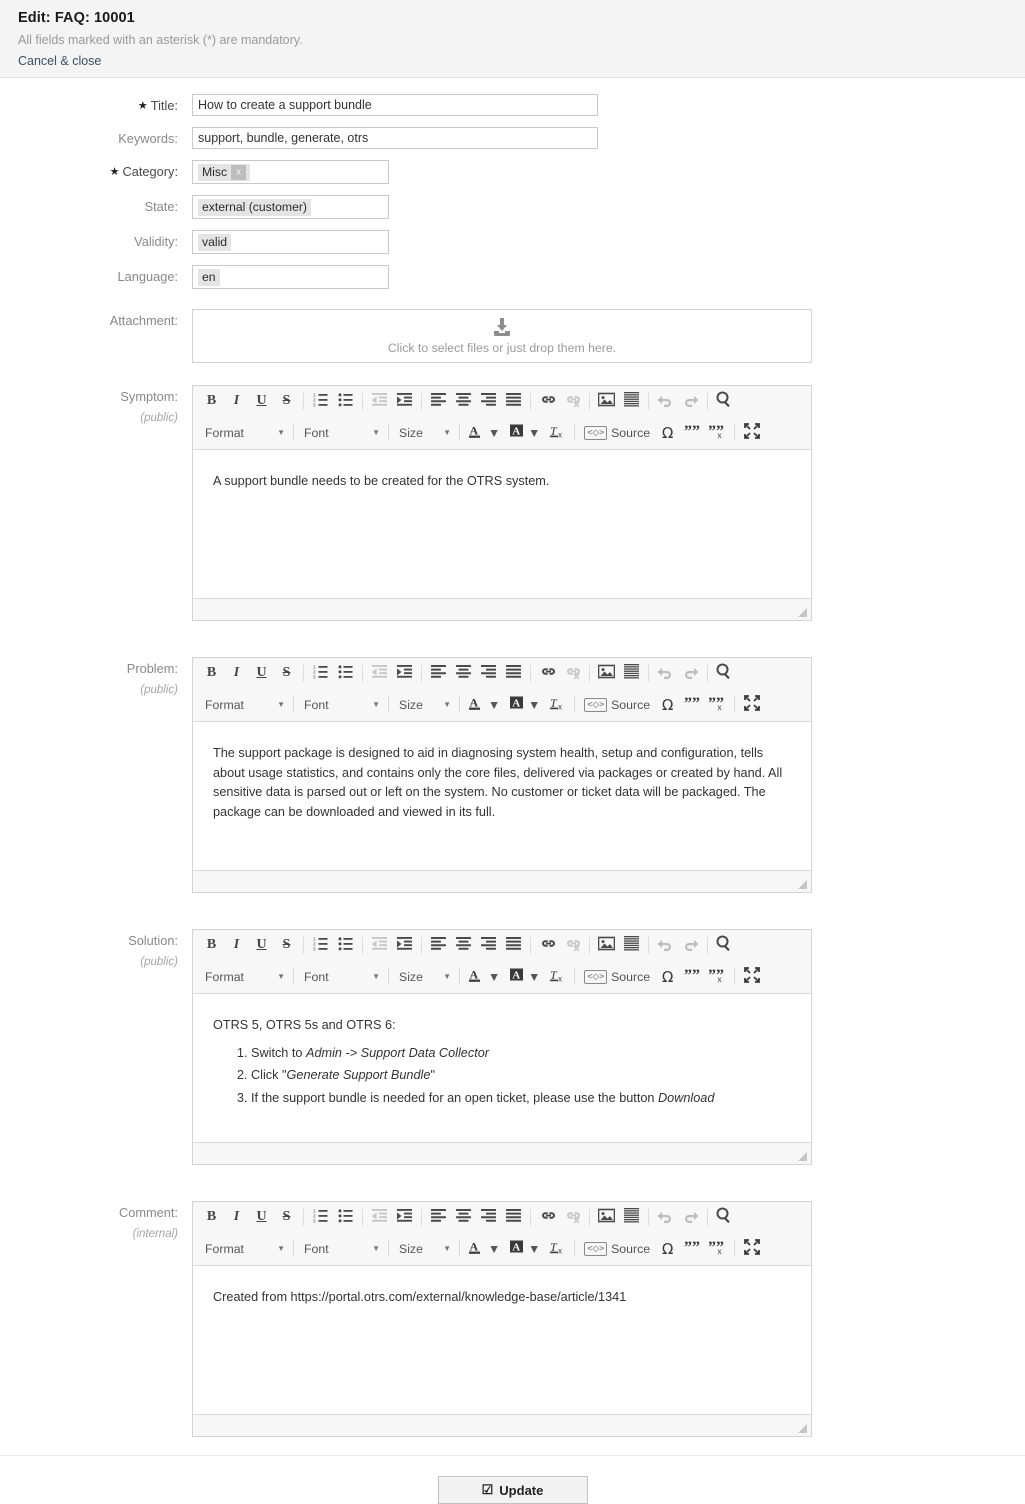 The height and width of the screenshot is (1504, 1025). Describe the element at coordinates (290, 207) in the screenshot. I see `state-select: external (customer)` at that location.